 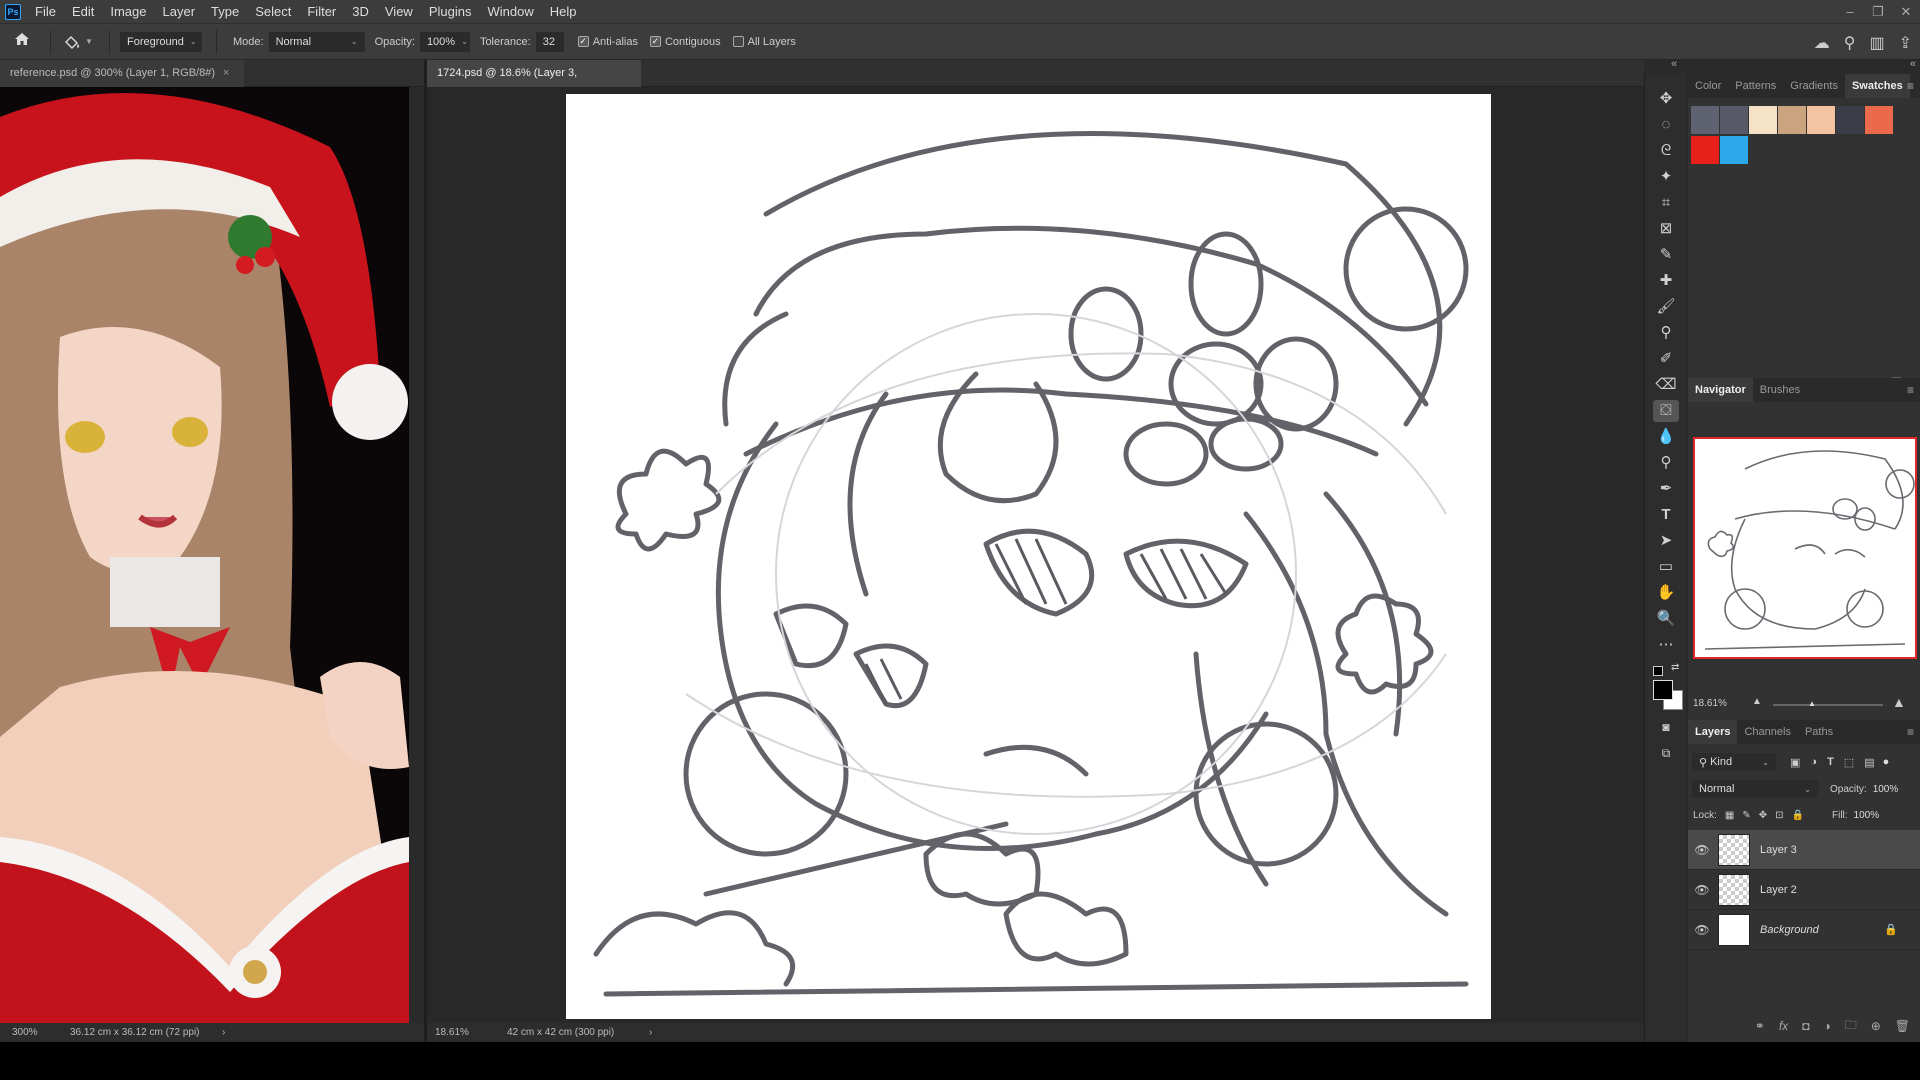 What do you see at coordinates (122, 73) in the screenshot?
I see `tab-reference: reference.psd @ 300% (Layer 1, RGB/8#) ×` at bounding box center [122, 73].